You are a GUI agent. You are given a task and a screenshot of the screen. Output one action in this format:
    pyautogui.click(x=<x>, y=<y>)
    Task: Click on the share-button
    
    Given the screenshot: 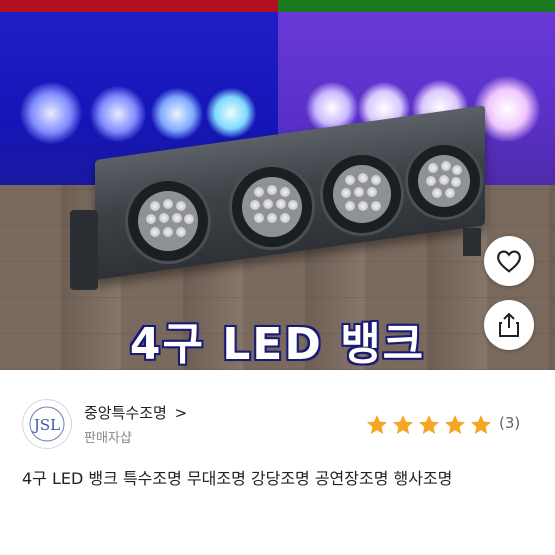 What is the action you would take?
    pyautogui.click(x=509, y=325)
    